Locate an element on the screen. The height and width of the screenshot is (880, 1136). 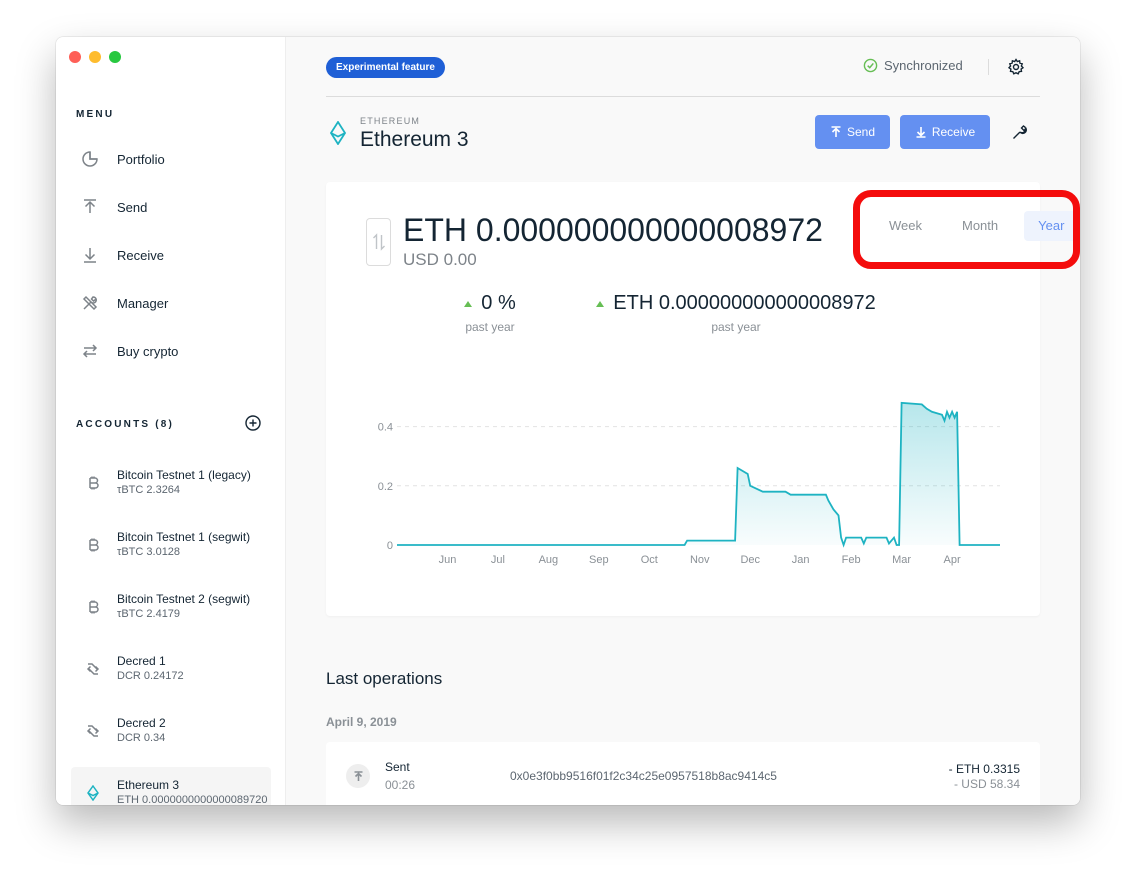
x-tick-label: Aug is located at coordinates (549, 560).